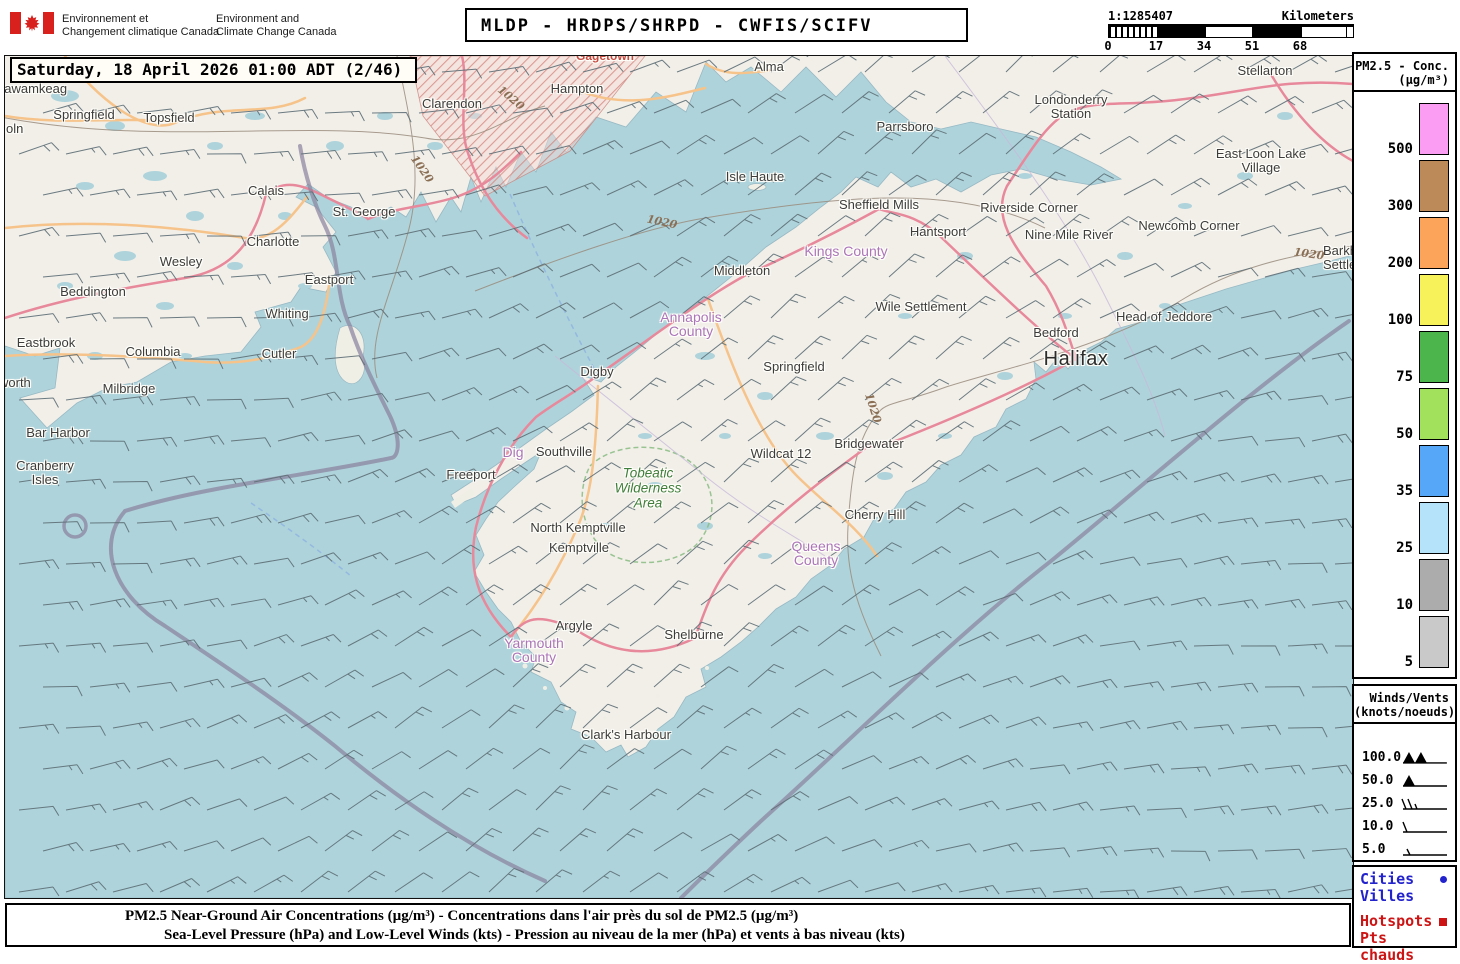  What do you see at coordinates (1204, 46) in the screenshot?
I see `scale-tick: 34` at bounding box center [1204, 46].